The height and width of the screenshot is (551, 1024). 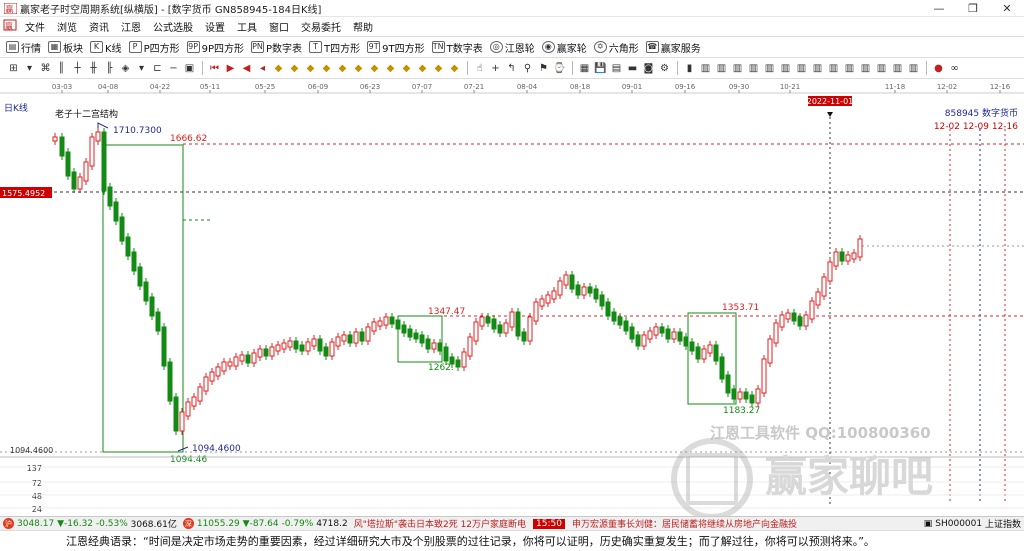 What do you see at coordinates (495, 68) in the screenshot?
I see `crosshair-icon: +` at bounding box center [495, 68].